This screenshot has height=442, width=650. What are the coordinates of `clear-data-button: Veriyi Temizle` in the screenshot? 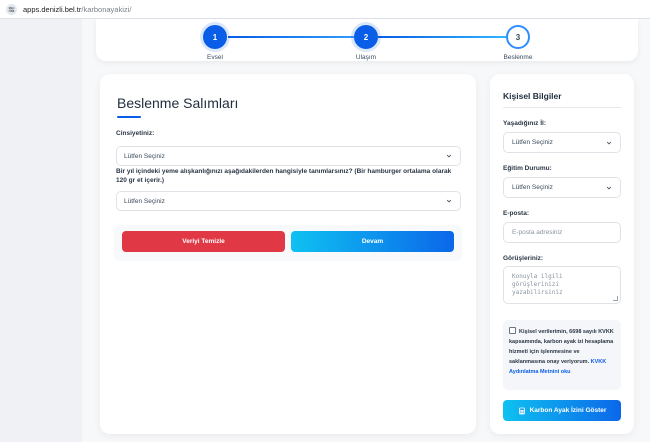 It's located at (203, 241).